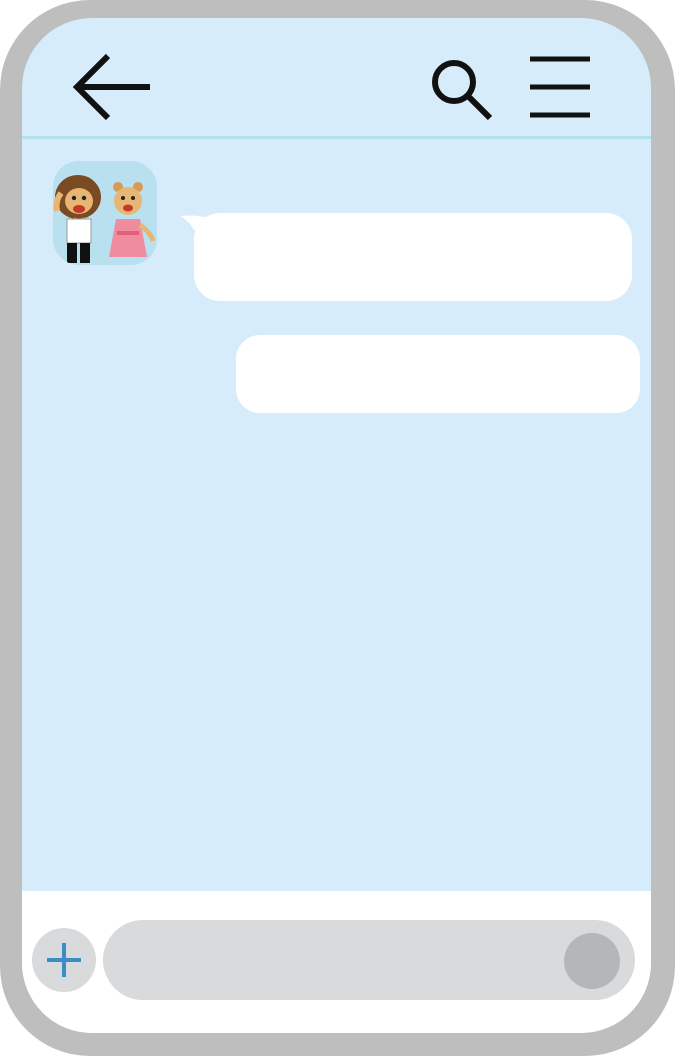  I want to click on outgoing-message-bubble, so click(438, 374).